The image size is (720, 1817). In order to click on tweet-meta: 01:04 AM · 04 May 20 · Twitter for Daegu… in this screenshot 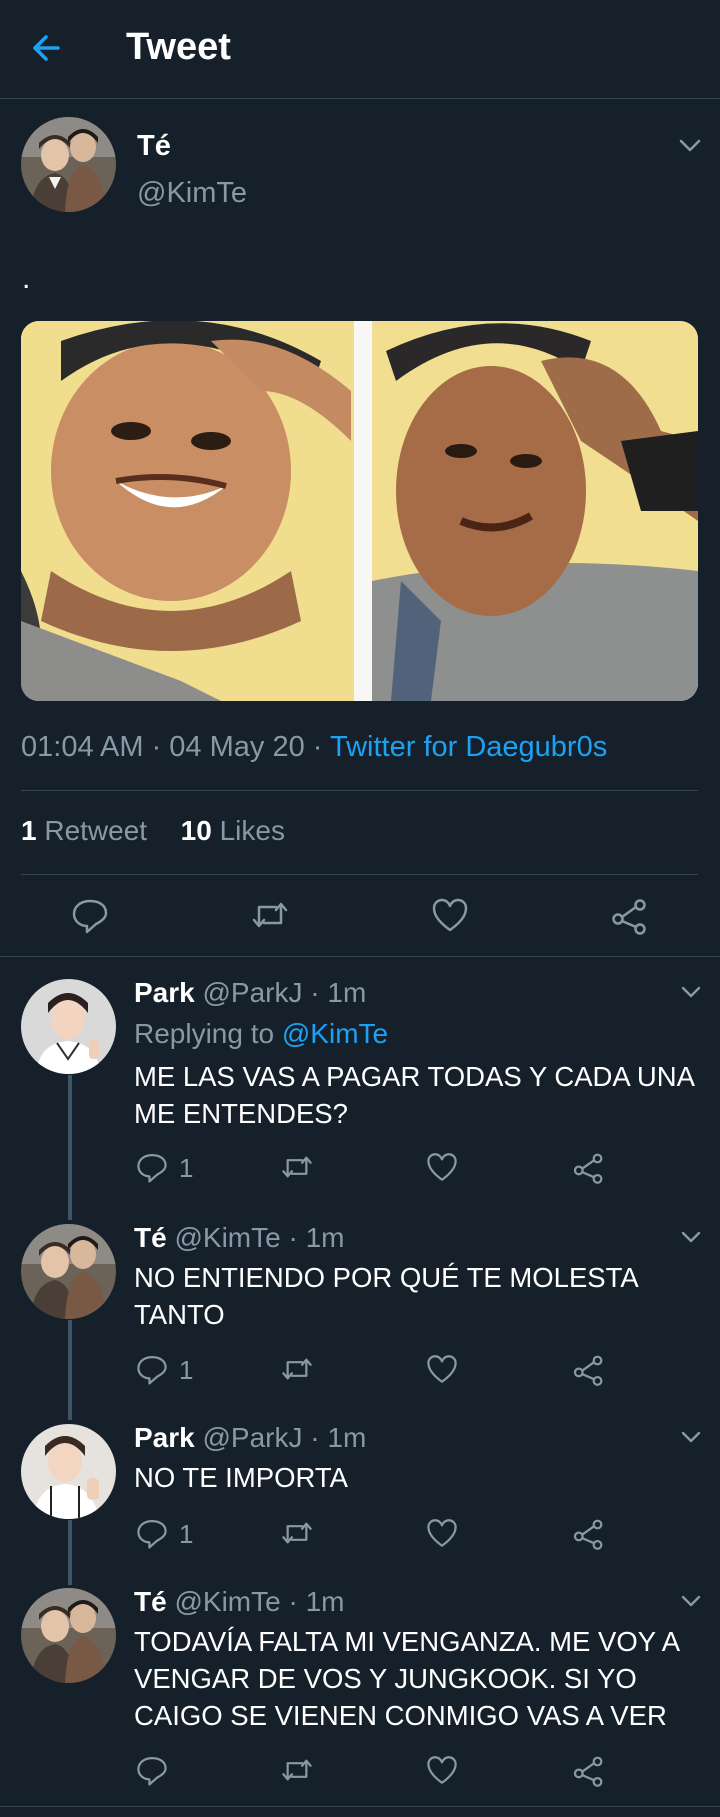, I will do `click(314, 747)`.